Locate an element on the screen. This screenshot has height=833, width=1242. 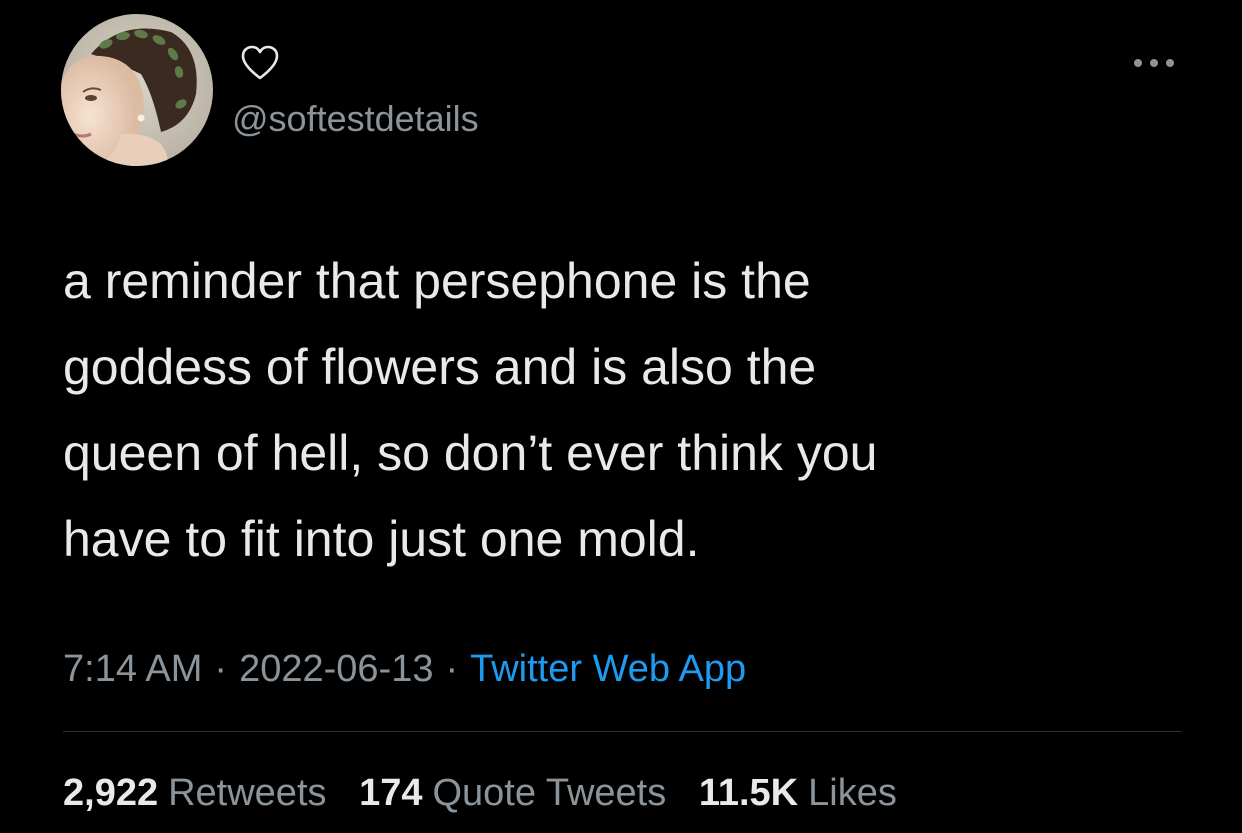
avatar-image is located at coordinates (137, 90).